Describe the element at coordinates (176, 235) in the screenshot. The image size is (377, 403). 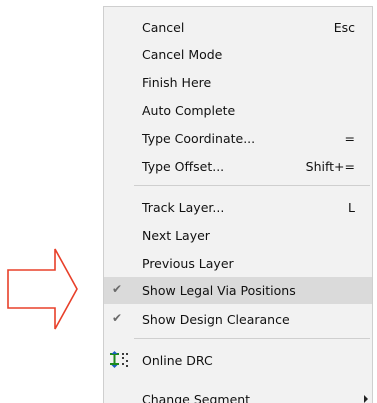
I see `menu-item-label: Next Layer` at that location.